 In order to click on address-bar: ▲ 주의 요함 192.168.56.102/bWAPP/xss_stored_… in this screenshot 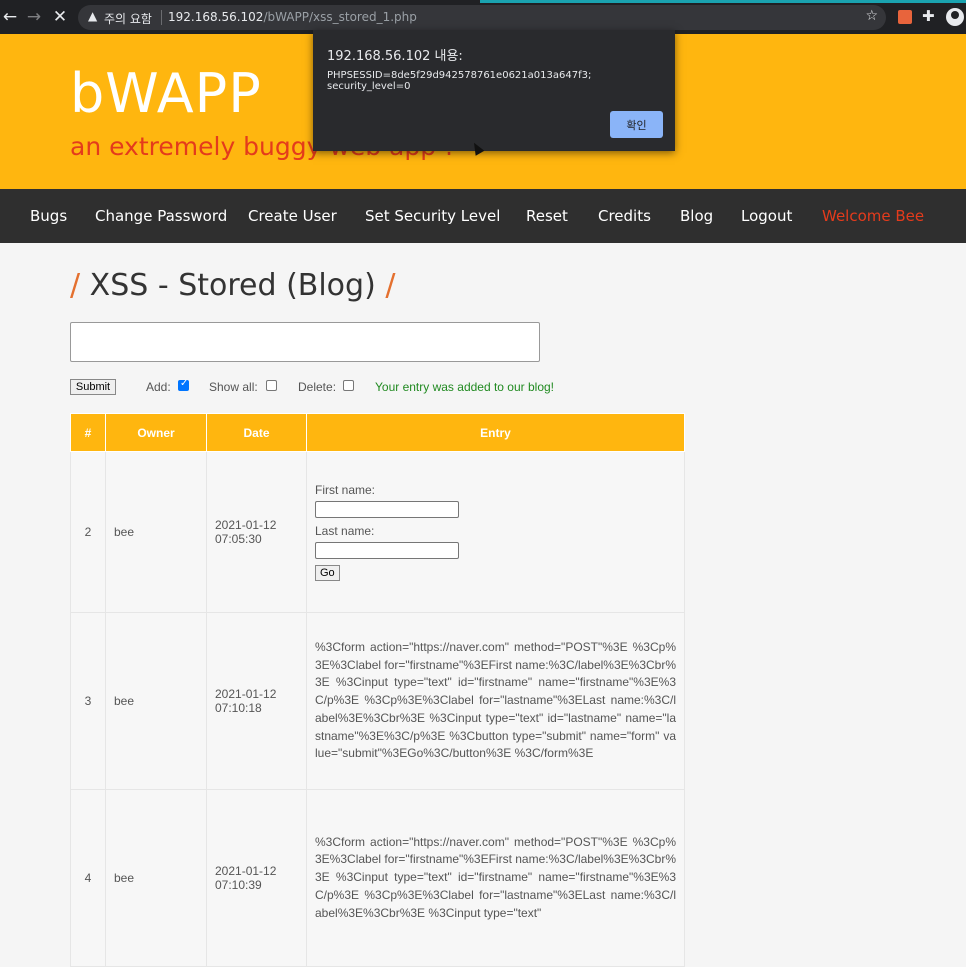, I will do `click(482, 17)`.